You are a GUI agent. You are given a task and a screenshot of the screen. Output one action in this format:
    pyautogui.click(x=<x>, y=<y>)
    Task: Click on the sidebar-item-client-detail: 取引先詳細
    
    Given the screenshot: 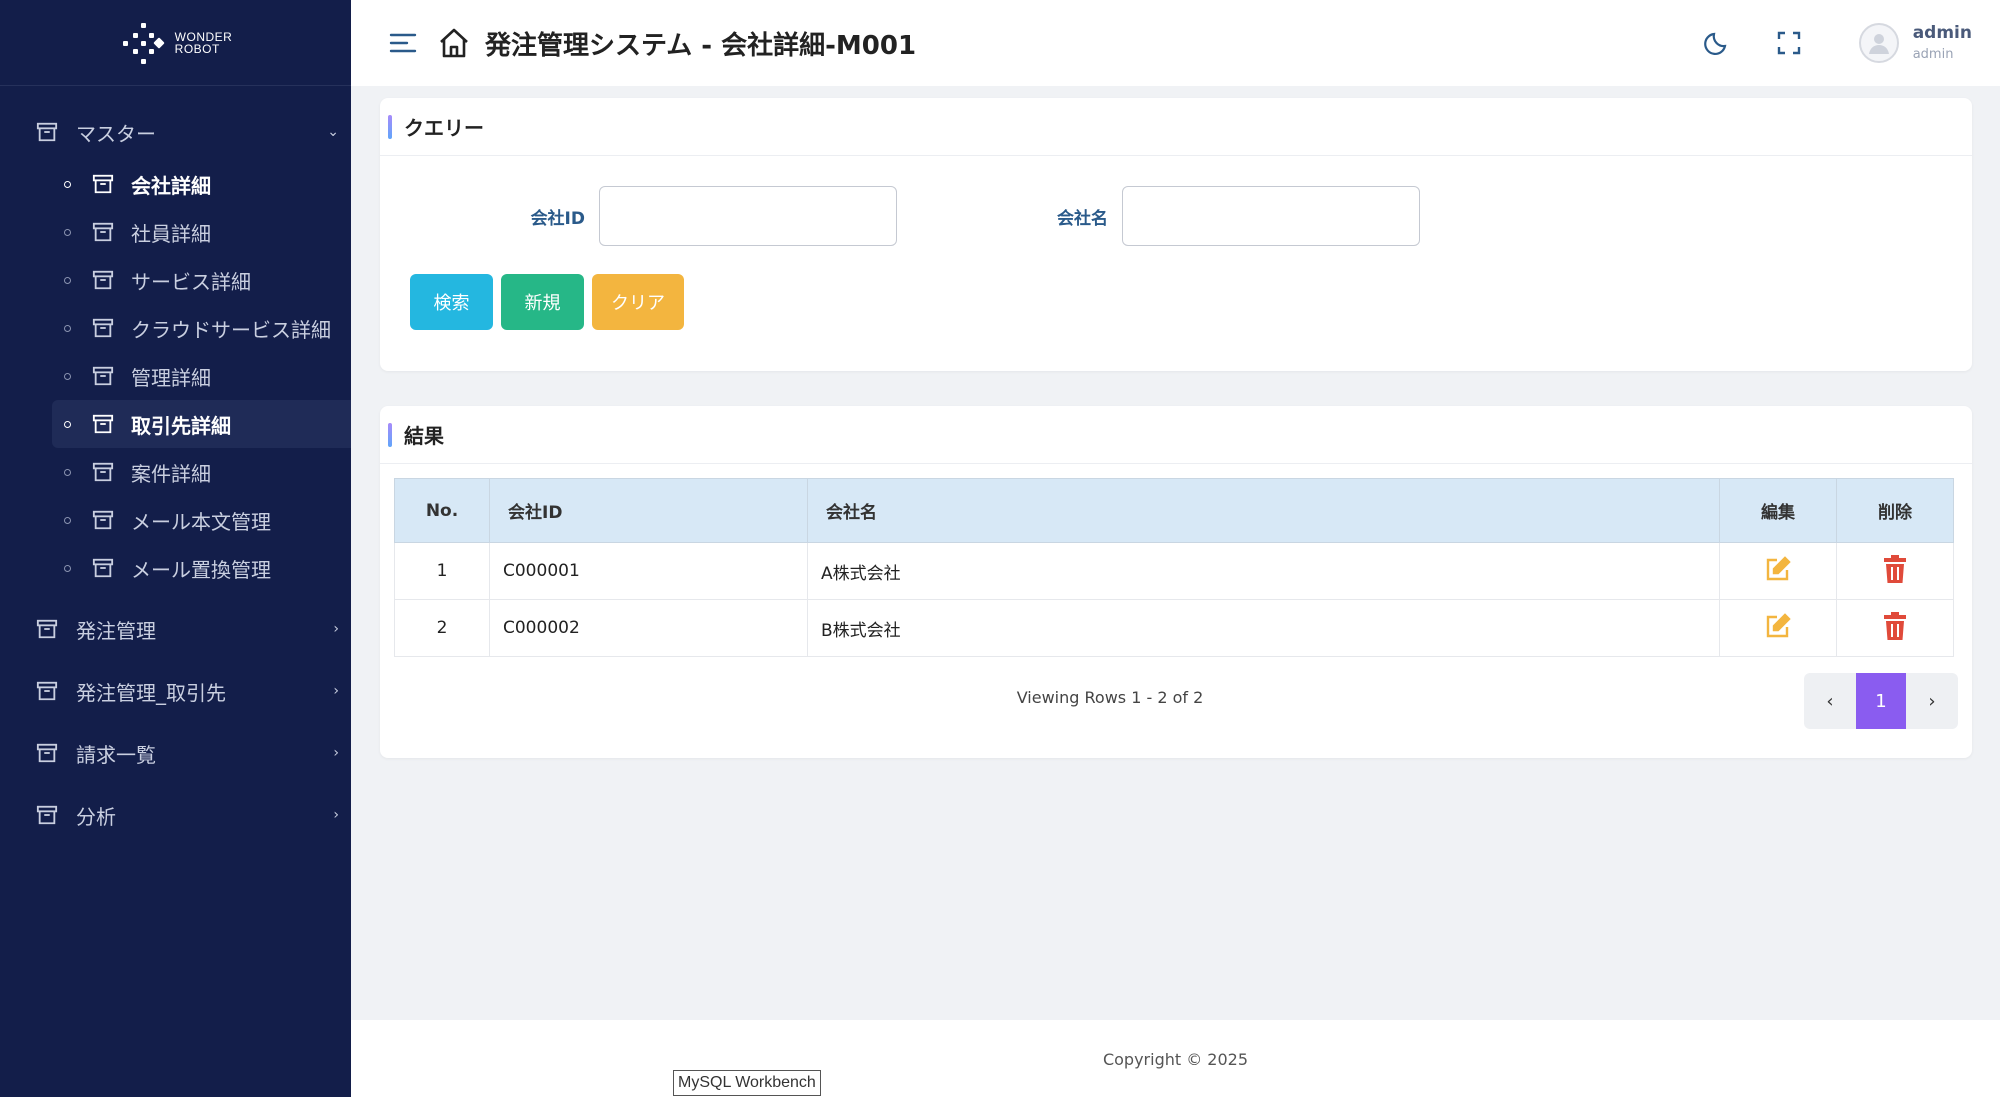 What is the action you would take?
    pyautogui.click(x=201, y=424)
    